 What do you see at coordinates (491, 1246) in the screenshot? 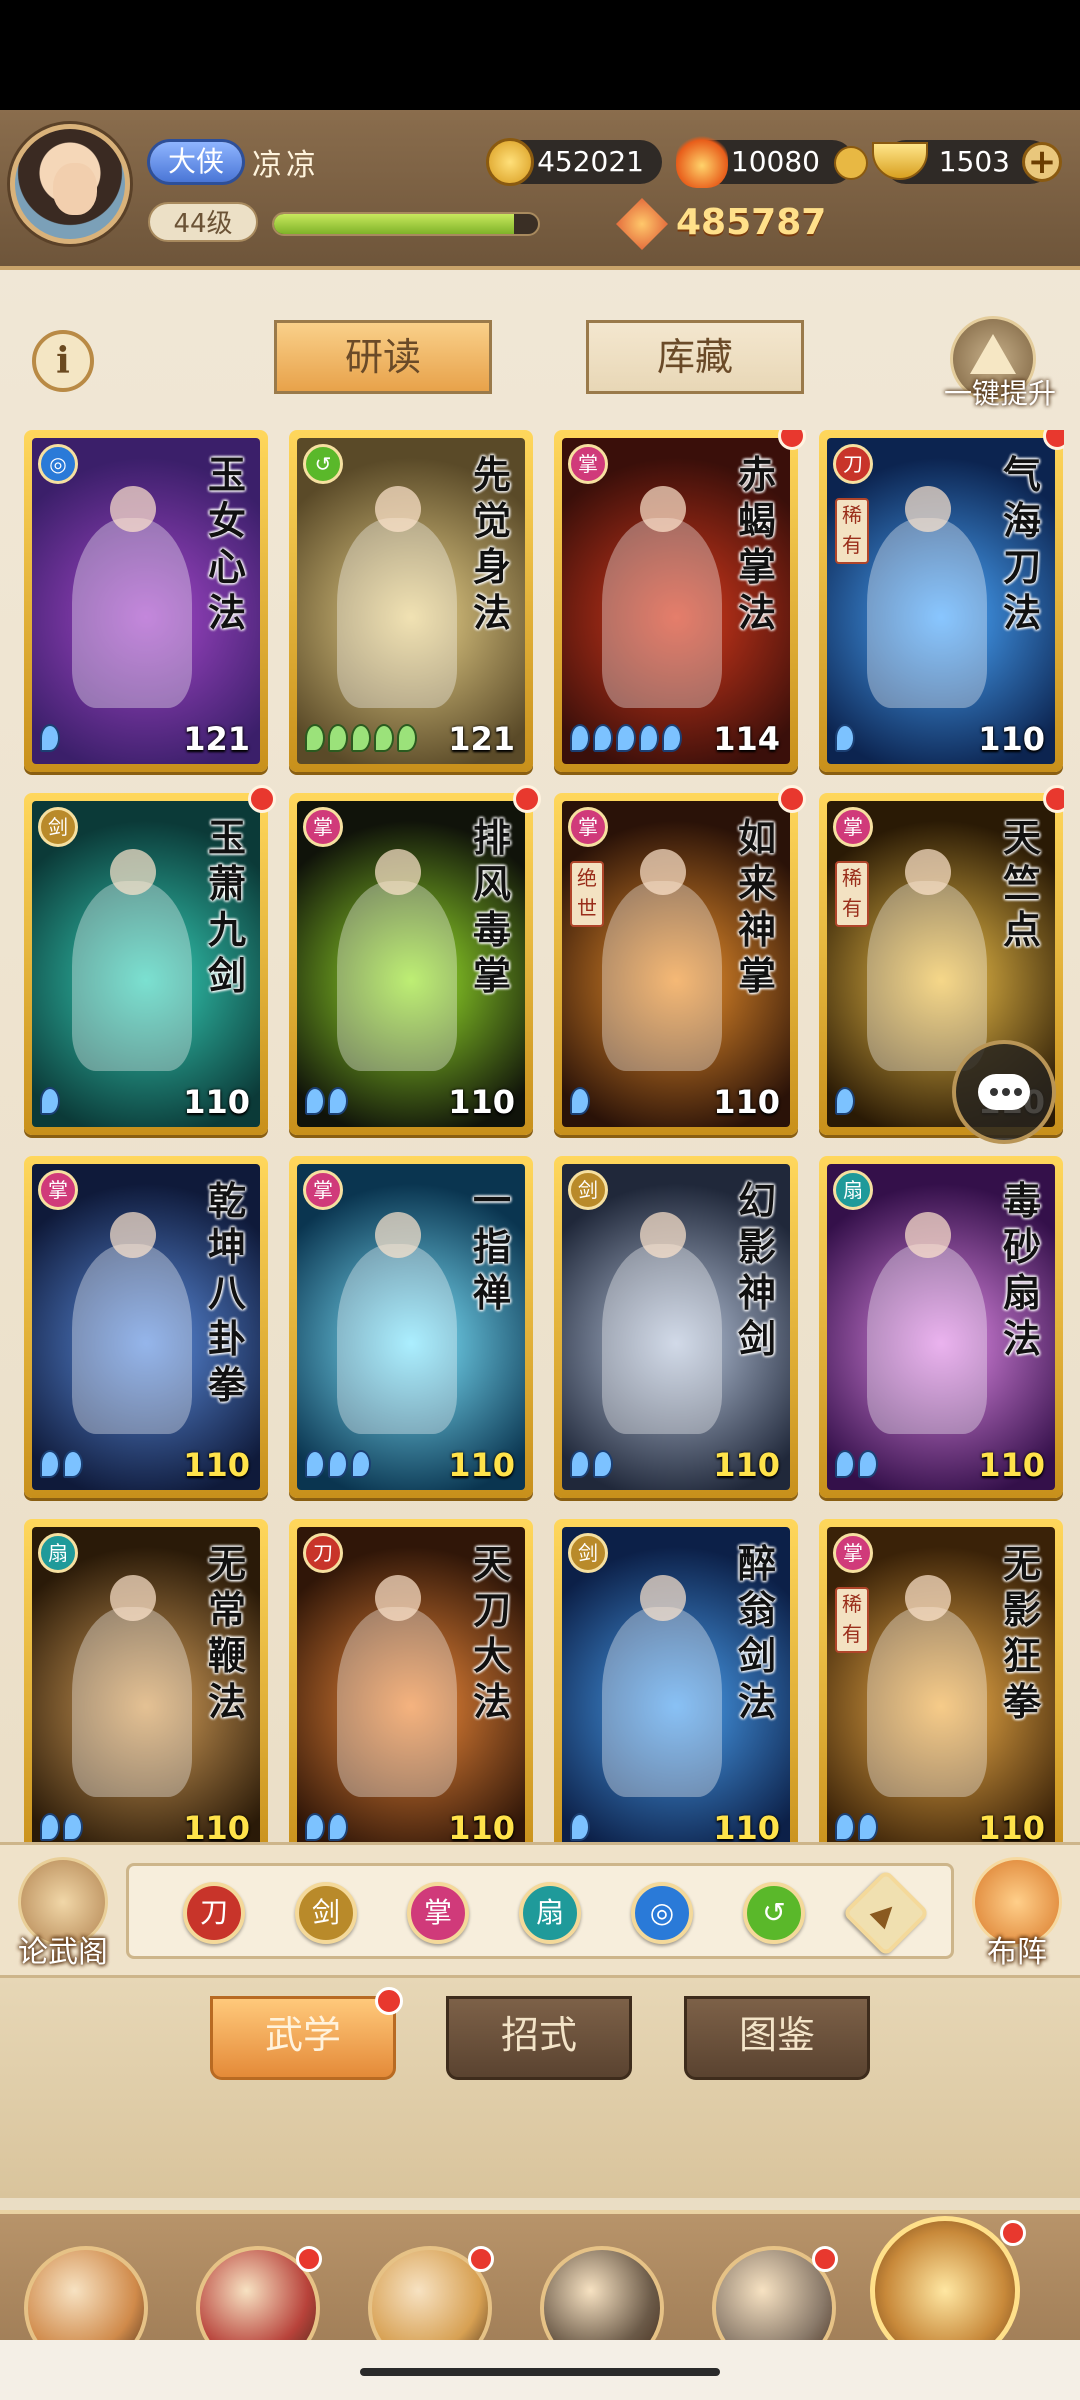
I see `skill-name: 一指禅` at bounding box center [491, 1246].